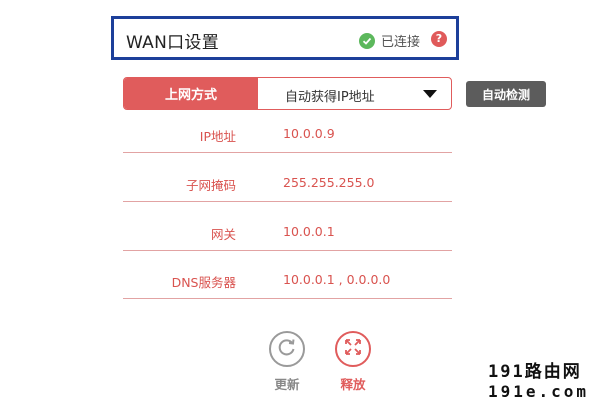 This screenshot has width=600, height=406. What do you see at coordinates (337, 279) in the screenshot?
I see `dns-value: 10.0.0.1 , 0.0.0.0` at bounding box center [337, 279].